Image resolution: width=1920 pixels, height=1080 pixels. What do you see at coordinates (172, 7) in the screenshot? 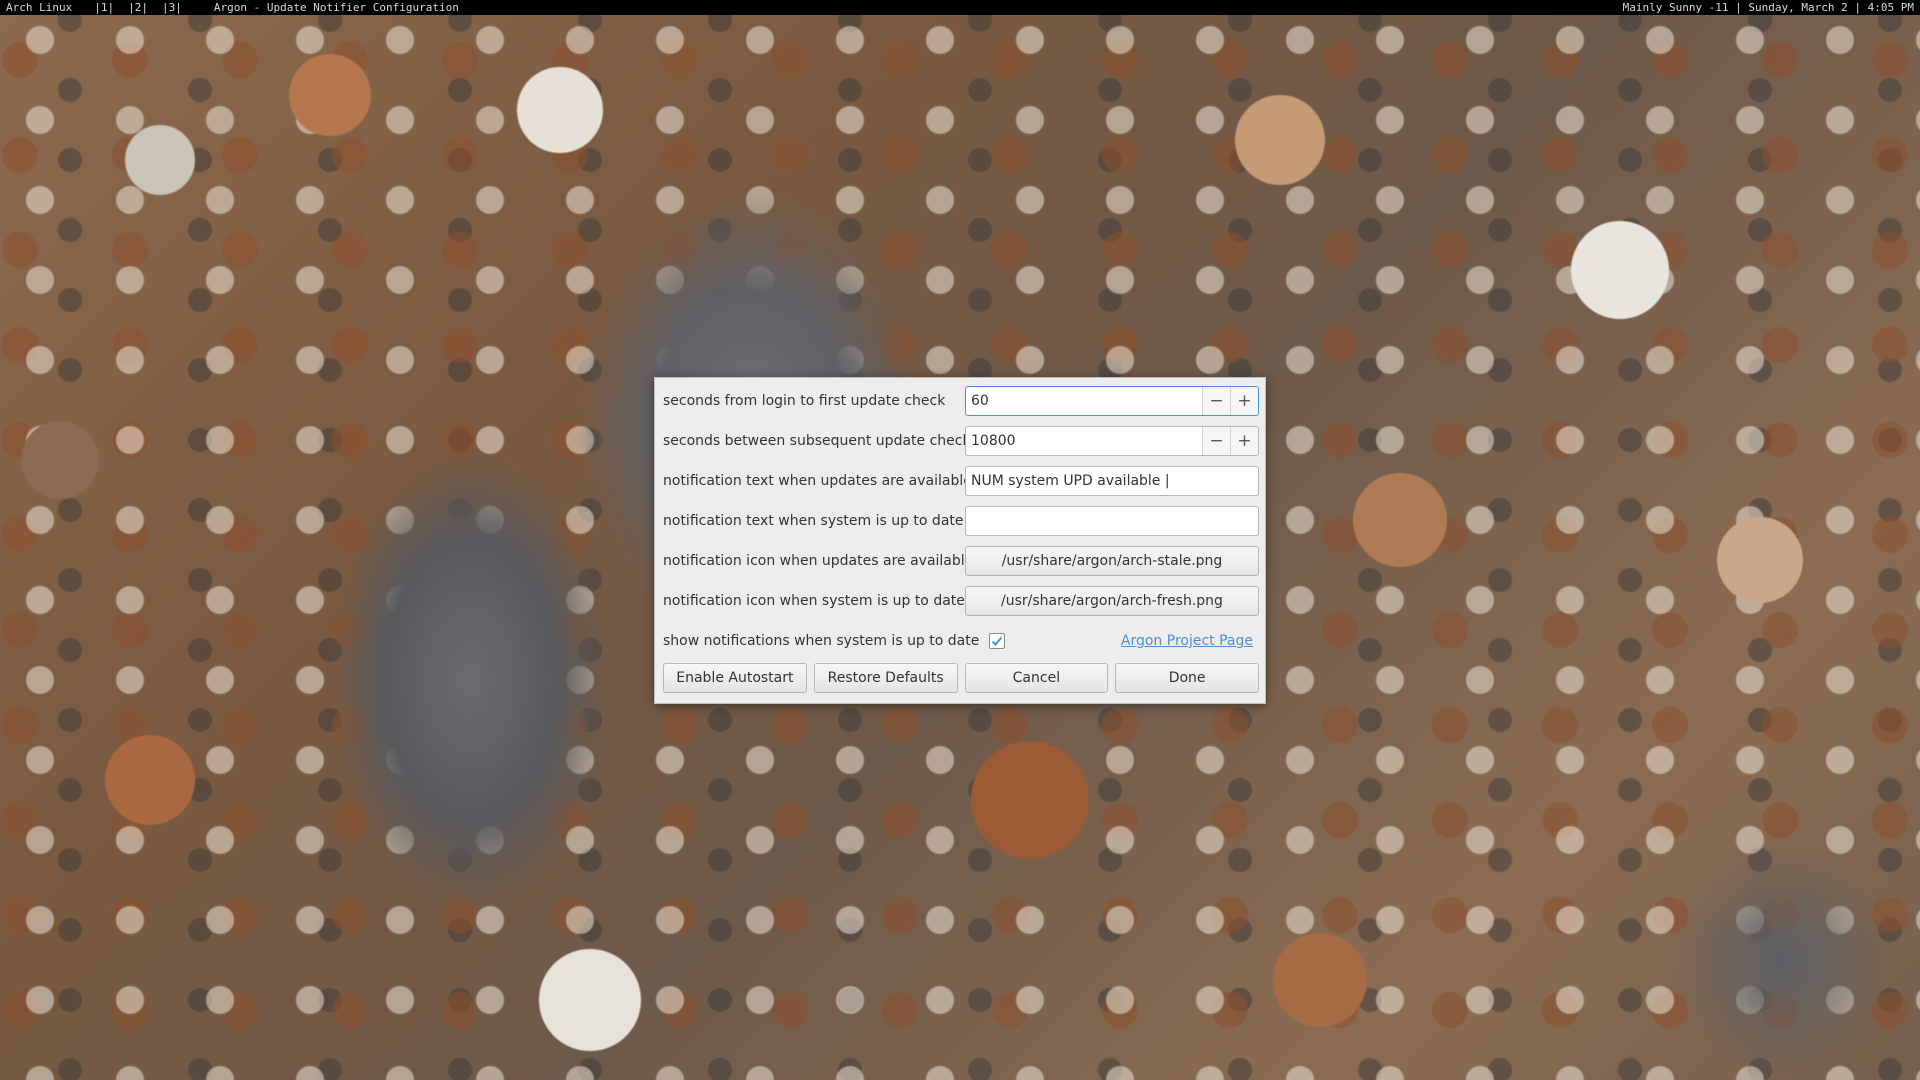
I see `workspace-3: |3|` at bounding box center [172, 7].